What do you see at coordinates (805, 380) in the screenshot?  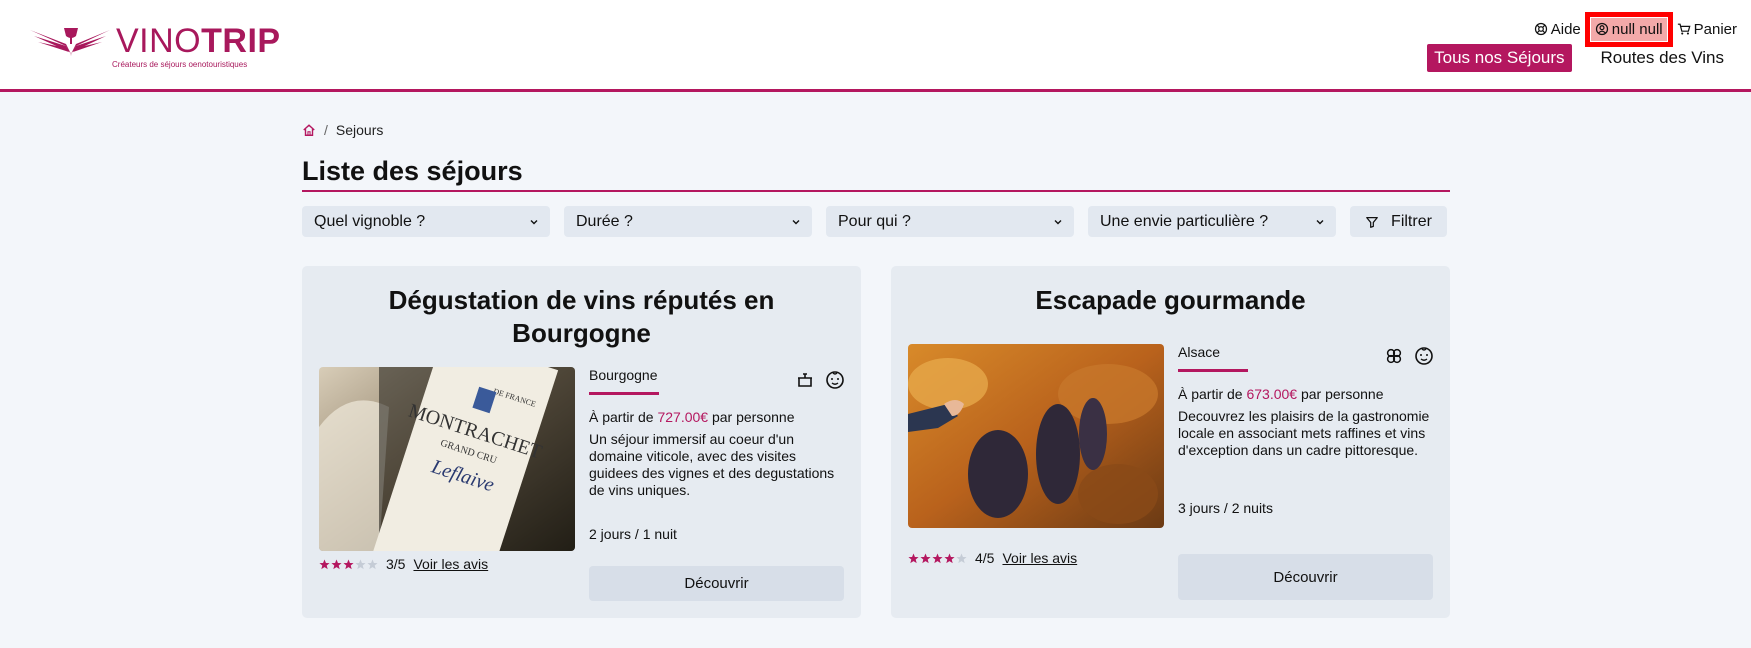 I see `cooking-pot-icon` at bounding box center [805, 380].